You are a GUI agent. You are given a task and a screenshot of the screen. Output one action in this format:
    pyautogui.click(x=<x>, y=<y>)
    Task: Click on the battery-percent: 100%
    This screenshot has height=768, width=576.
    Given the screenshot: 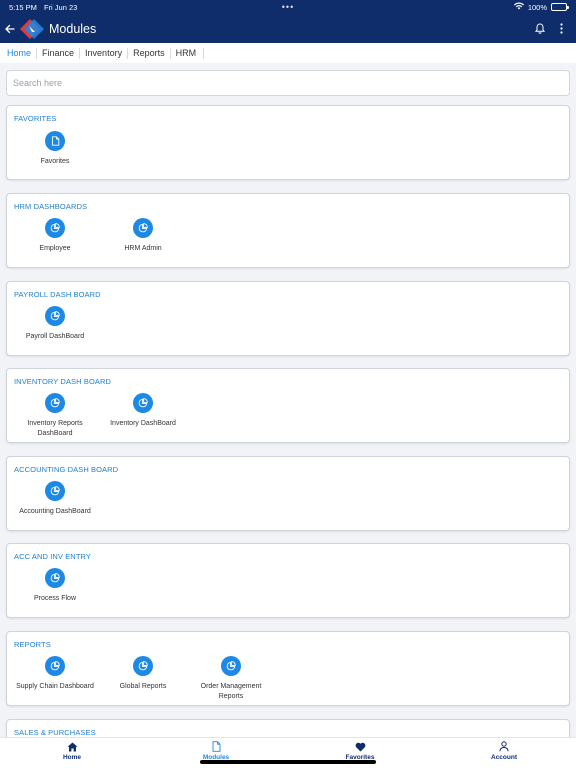 What is the action you would take?
    pyautogui.click(x=537, y=7)
    